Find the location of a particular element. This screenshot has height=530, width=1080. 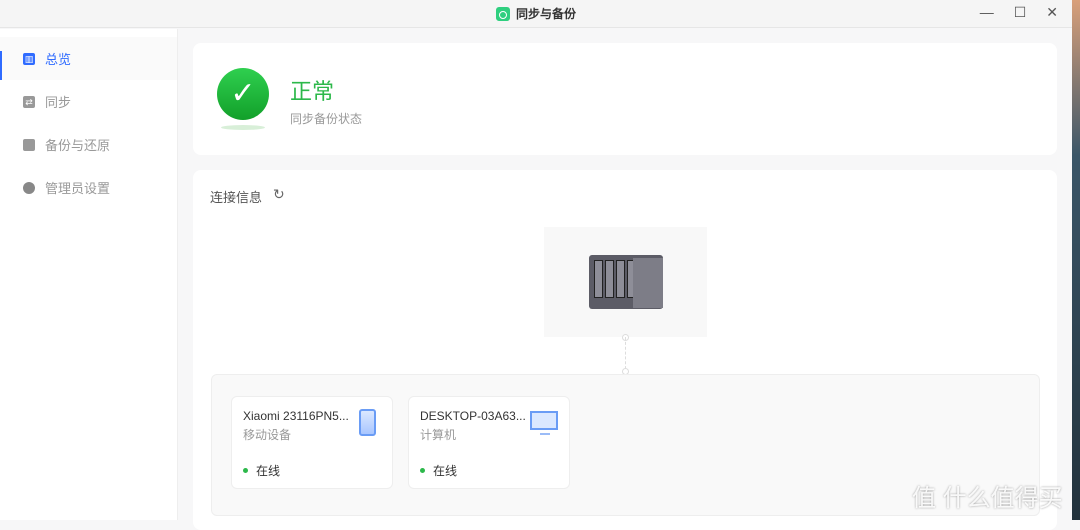

watermark: 值 什么值得买 is located at coordinates (987, 498).